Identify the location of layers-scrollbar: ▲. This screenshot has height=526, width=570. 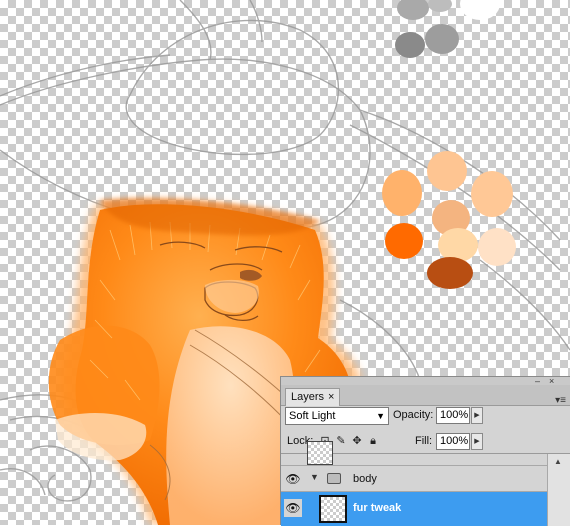
(558, 490).